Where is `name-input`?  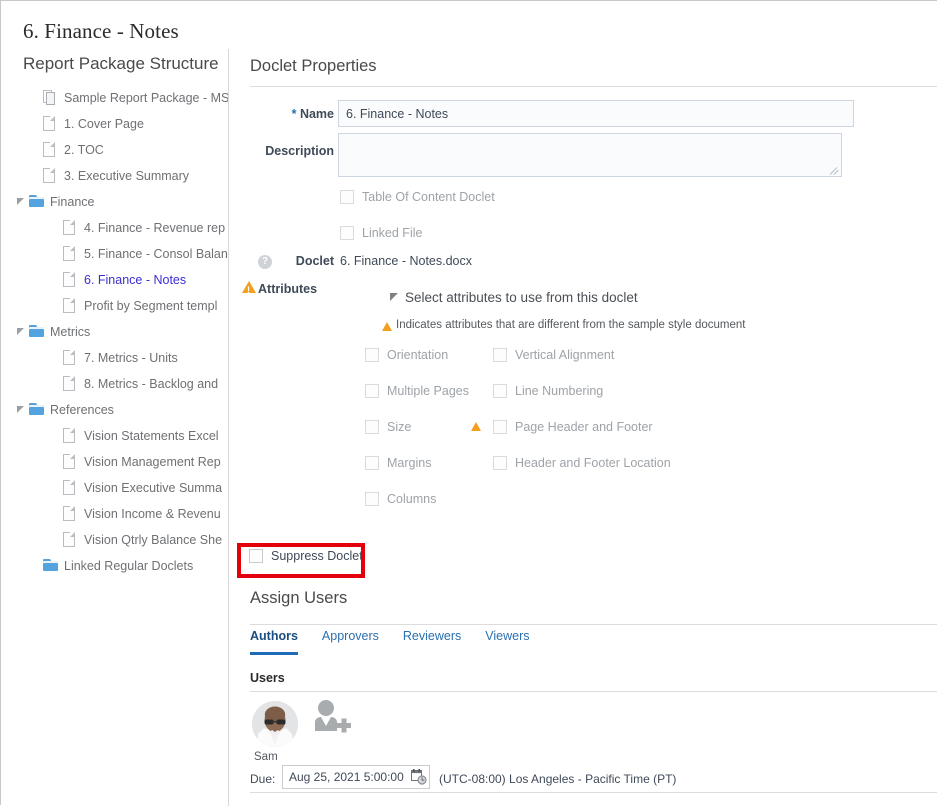 name-input is located at coordinates (596, 113).